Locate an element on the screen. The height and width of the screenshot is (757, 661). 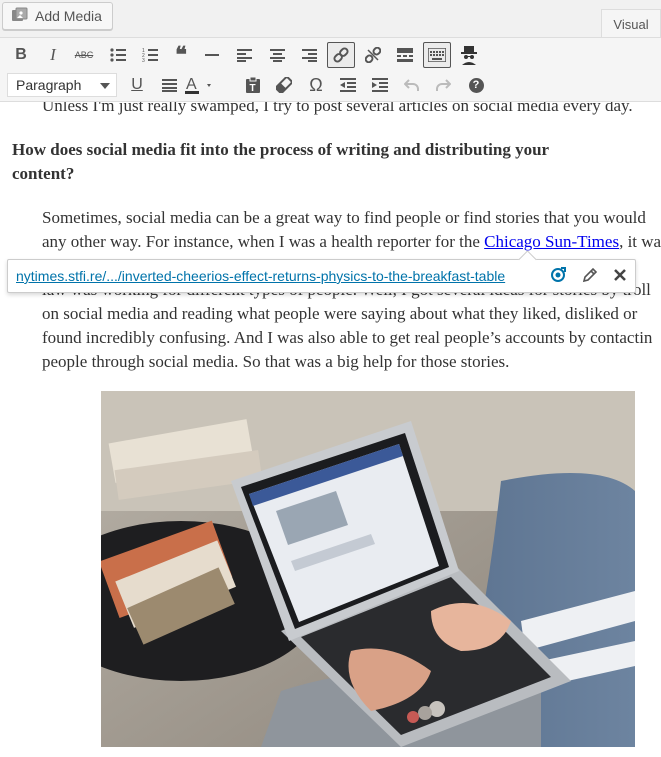
help-button: ? is located at coordinates (476, 85).